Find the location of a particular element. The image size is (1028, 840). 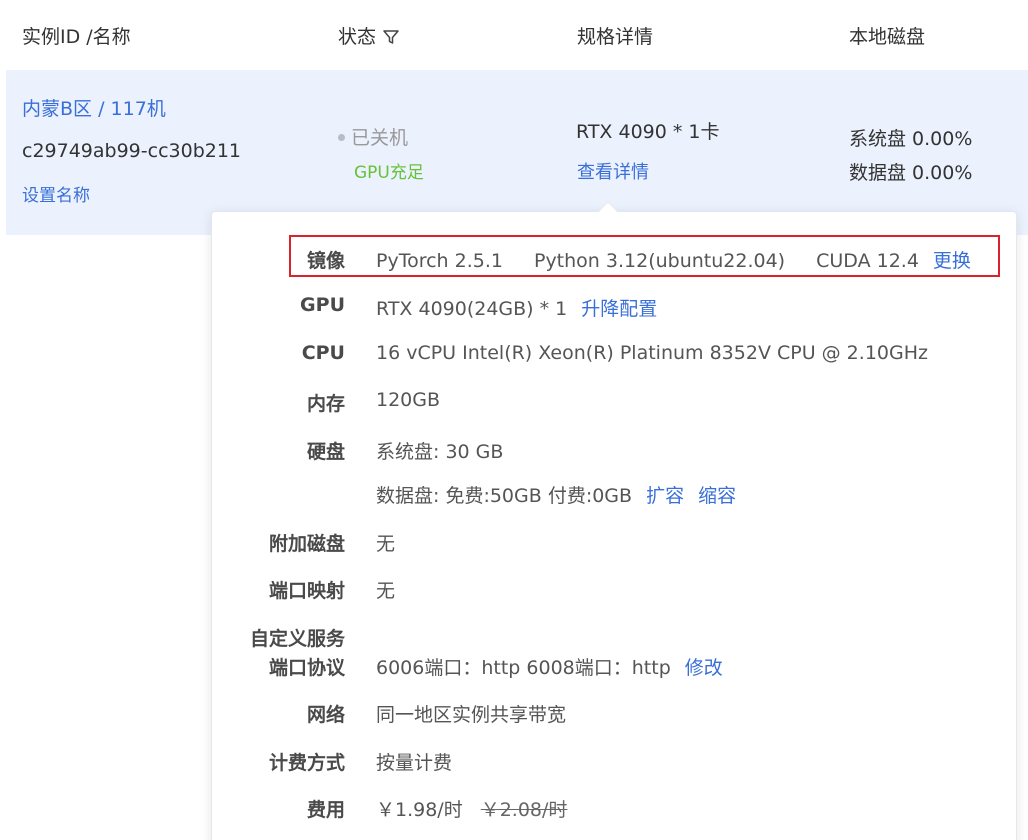

custom-service-label: 自定义服务 is located at coordinates (297, 639).